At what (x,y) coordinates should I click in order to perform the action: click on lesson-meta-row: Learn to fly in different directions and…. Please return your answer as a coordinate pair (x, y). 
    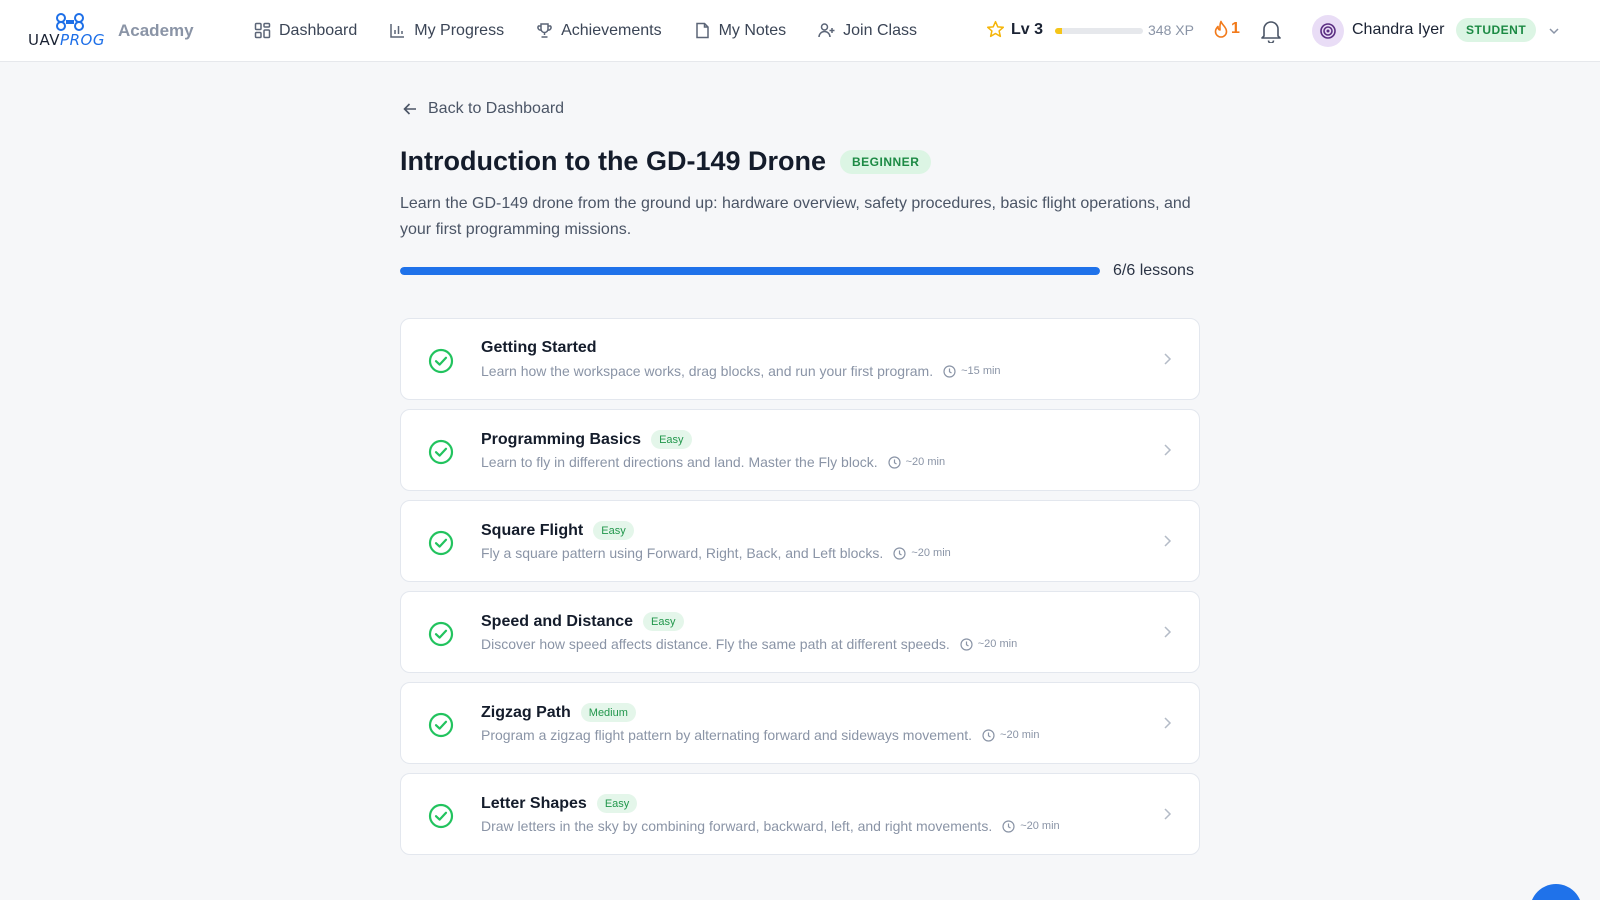
    Looking at the image, I should click on (713, 462).